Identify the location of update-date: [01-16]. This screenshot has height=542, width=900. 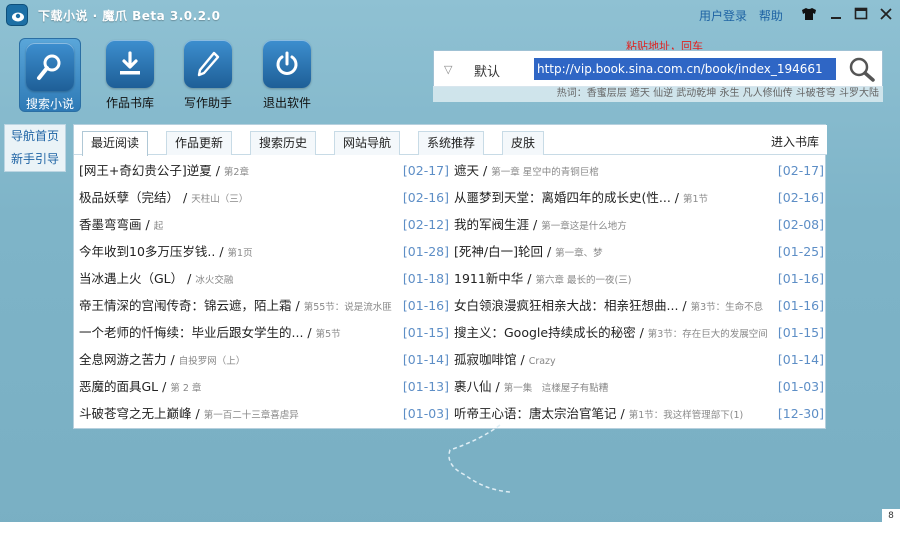
(799, 278).